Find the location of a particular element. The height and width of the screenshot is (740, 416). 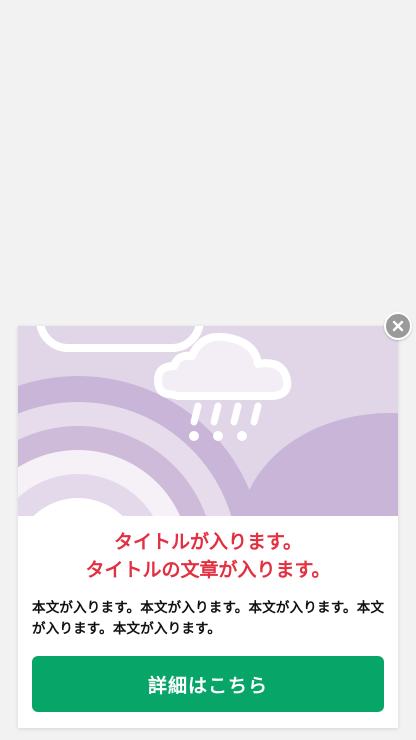

popup-body-text: 本文が入ります。本文が入ります。本文が入ります。本文が入ります。本文が入ります。 is located at coordinates (208, 618).